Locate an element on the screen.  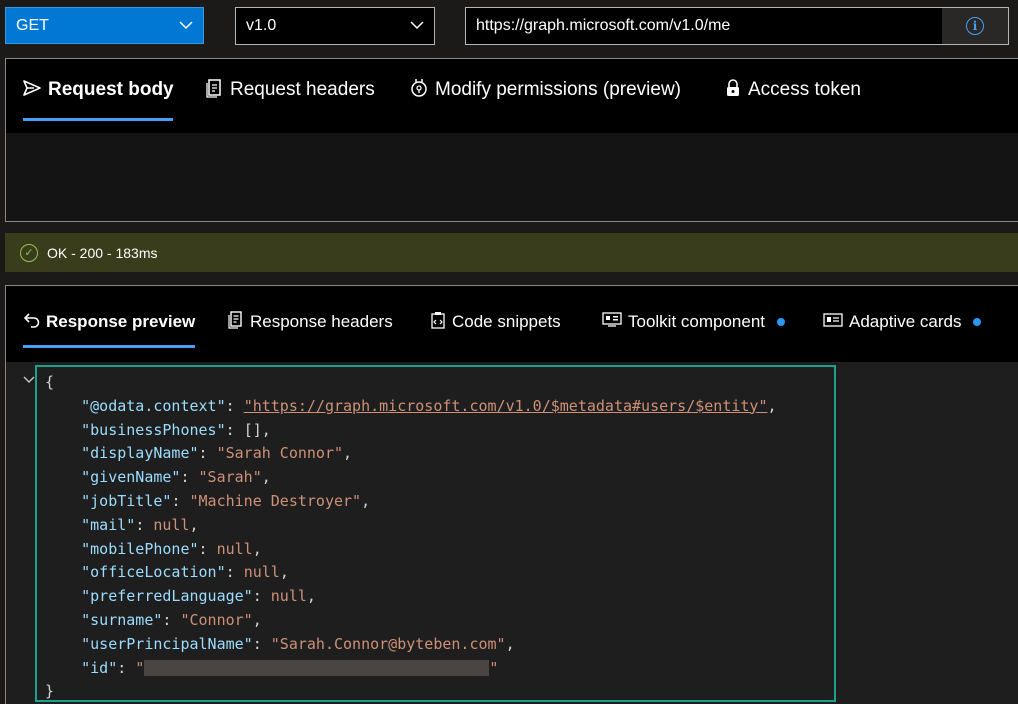
json-value: "Sarah.Connor@byteben.com" is located at coordinates (388, 643).